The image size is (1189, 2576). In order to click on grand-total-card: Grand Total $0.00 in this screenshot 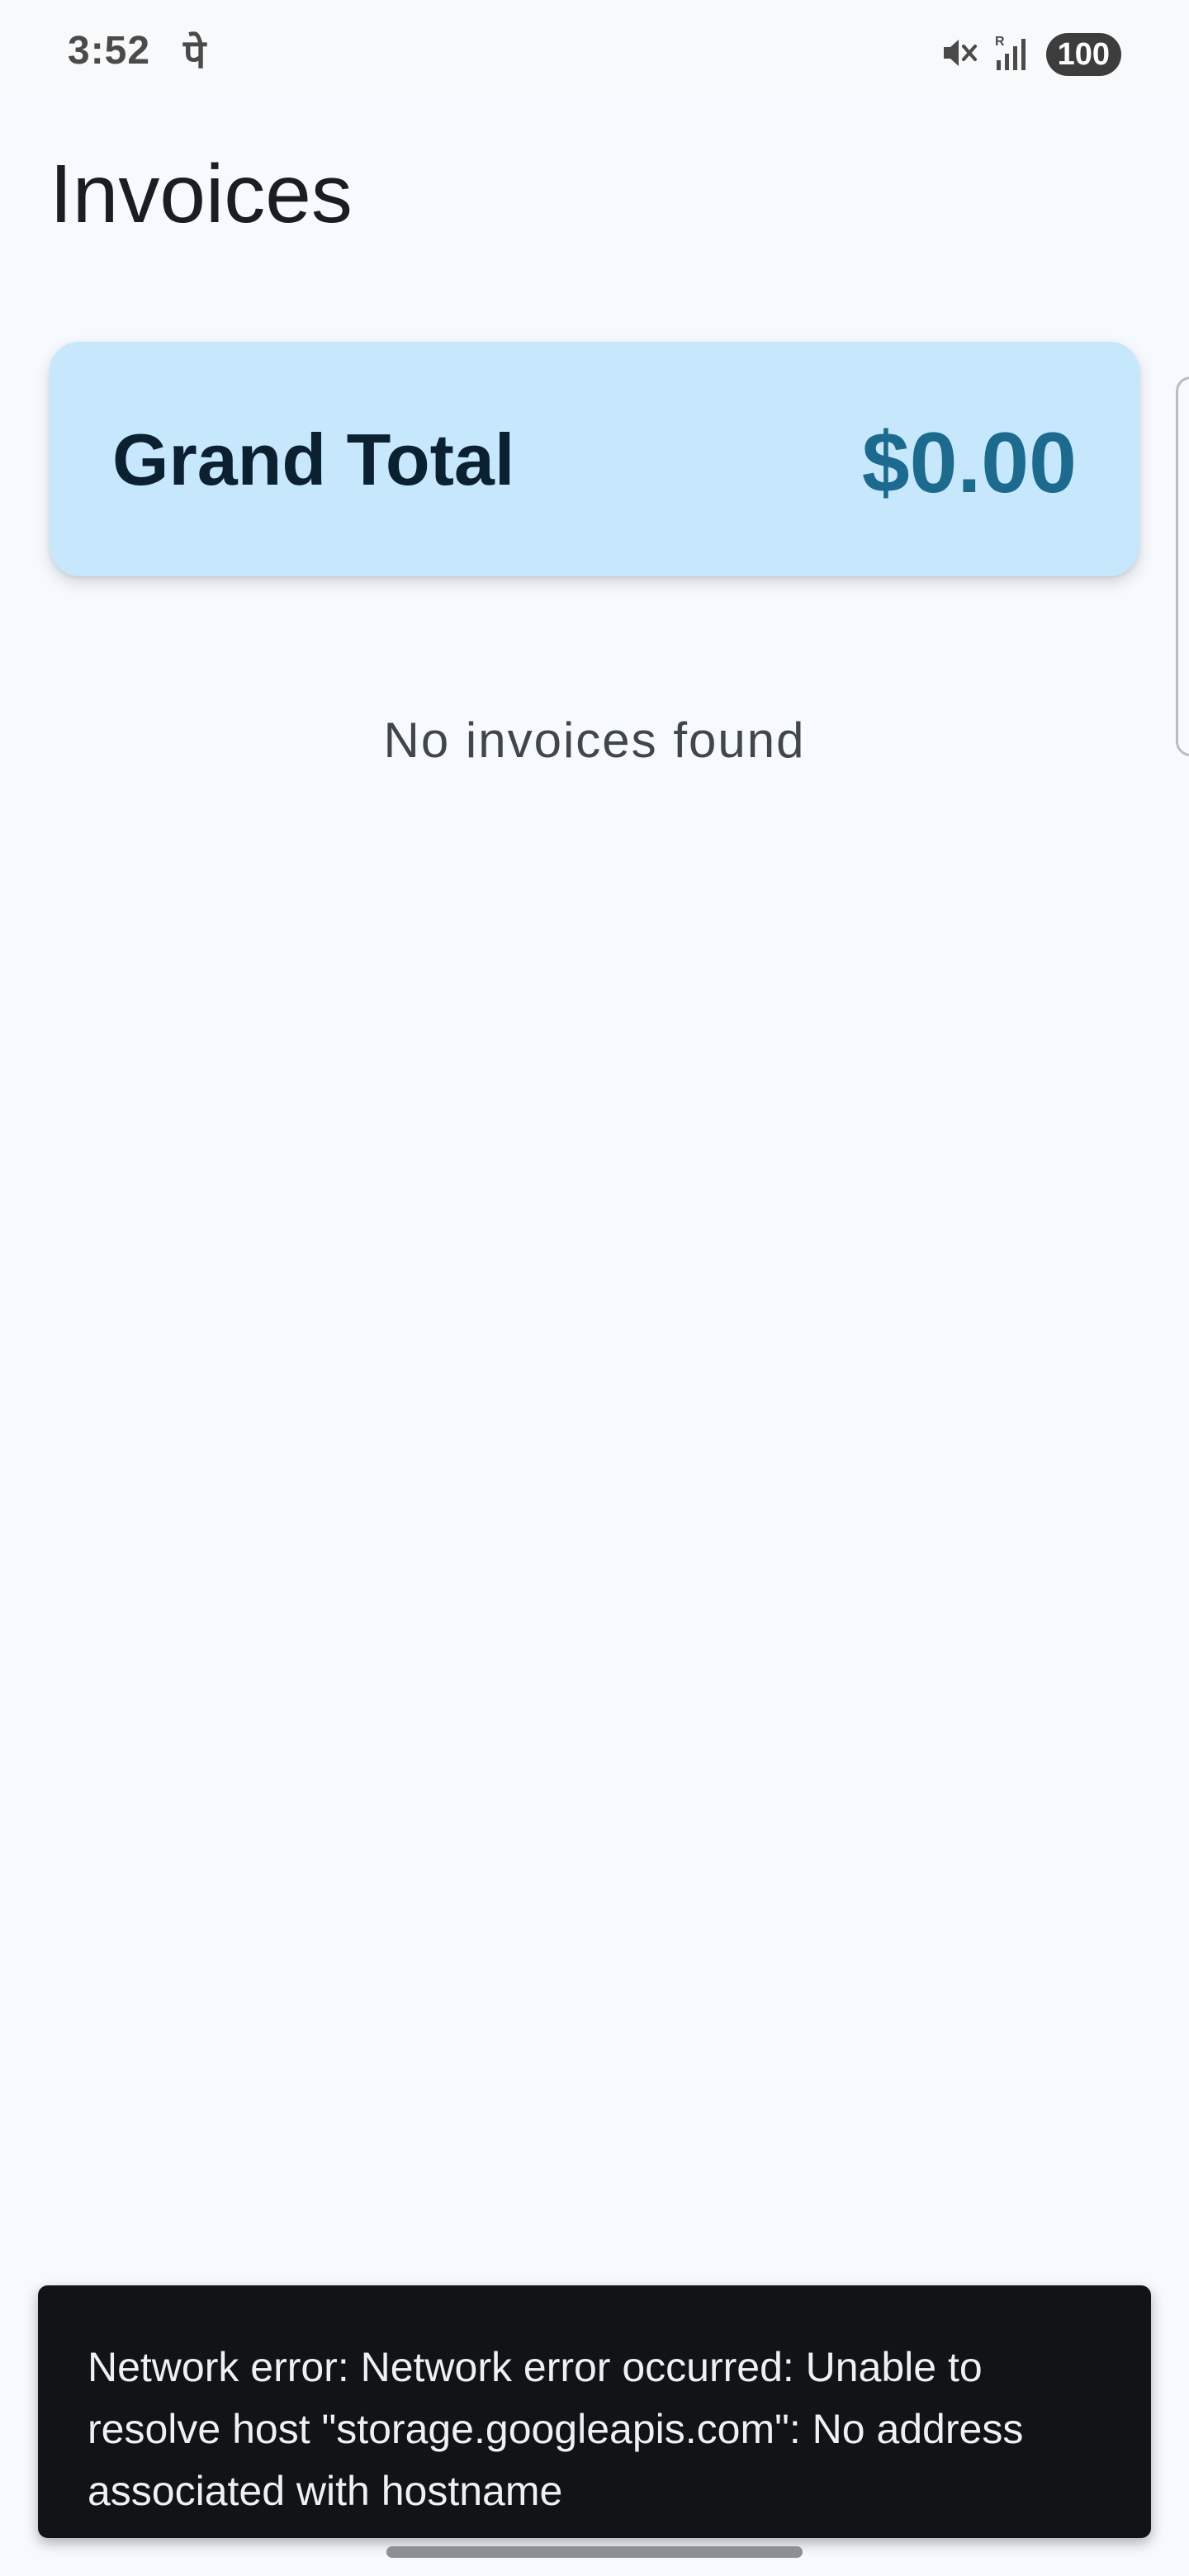, I will do `click(594, 459)`.